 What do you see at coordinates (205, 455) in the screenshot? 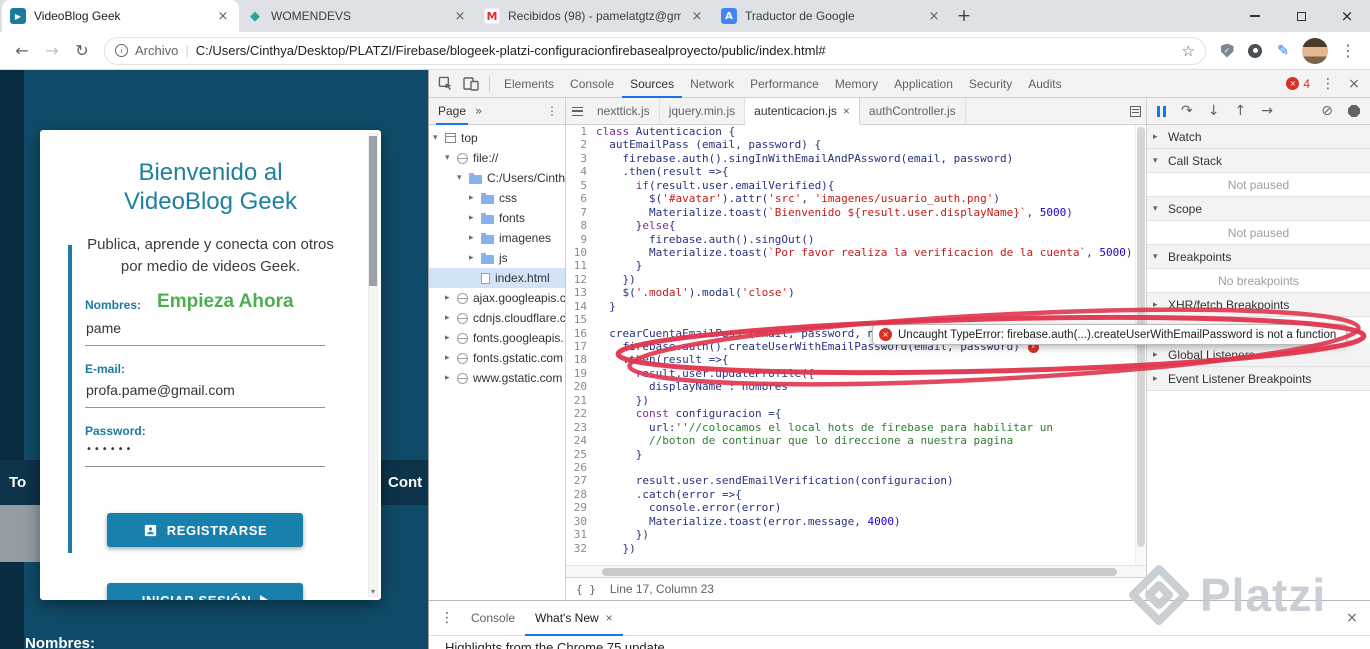
I see `password-input: ••••••` at bounding box center [205, 455].